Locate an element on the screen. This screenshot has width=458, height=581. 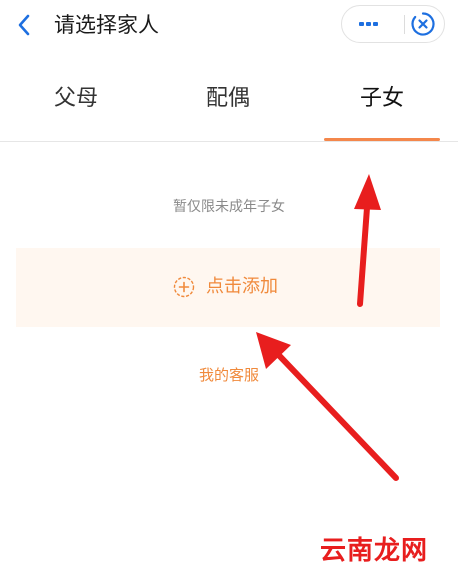
capsule-divider is located at coordinates (404, 24).